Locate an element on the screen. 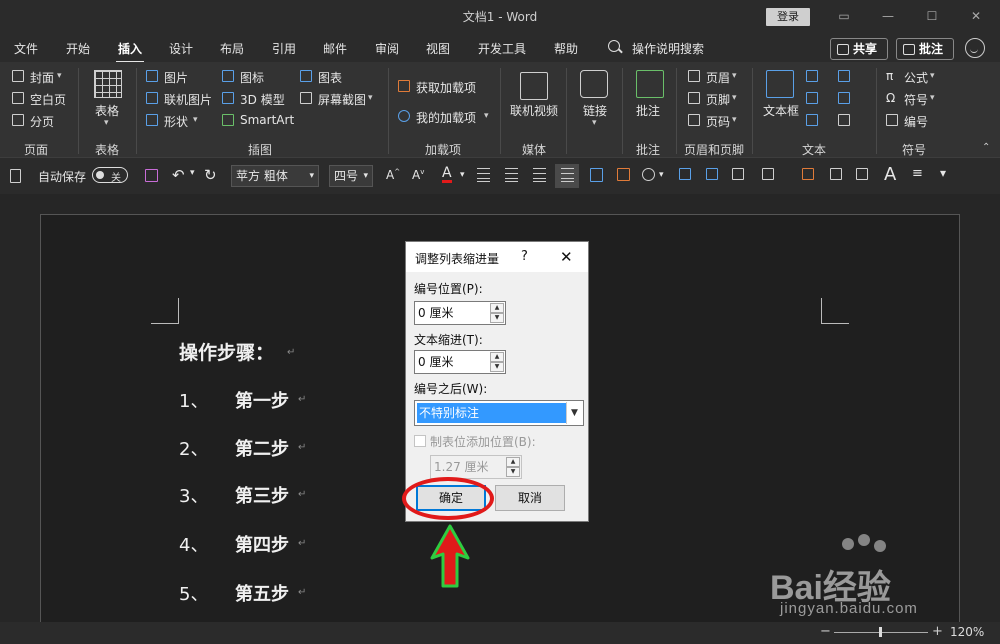 This screenshot has height=644, width=1000. font-name-combo: 苹方 粗体 ▾ is located at coordinates (275, 176).